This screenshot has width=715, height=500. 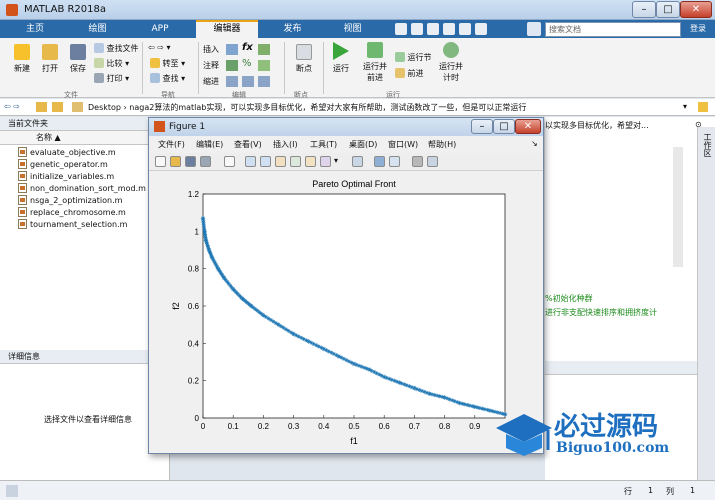 I want to click on help-icon, so click(x=534, y=29).